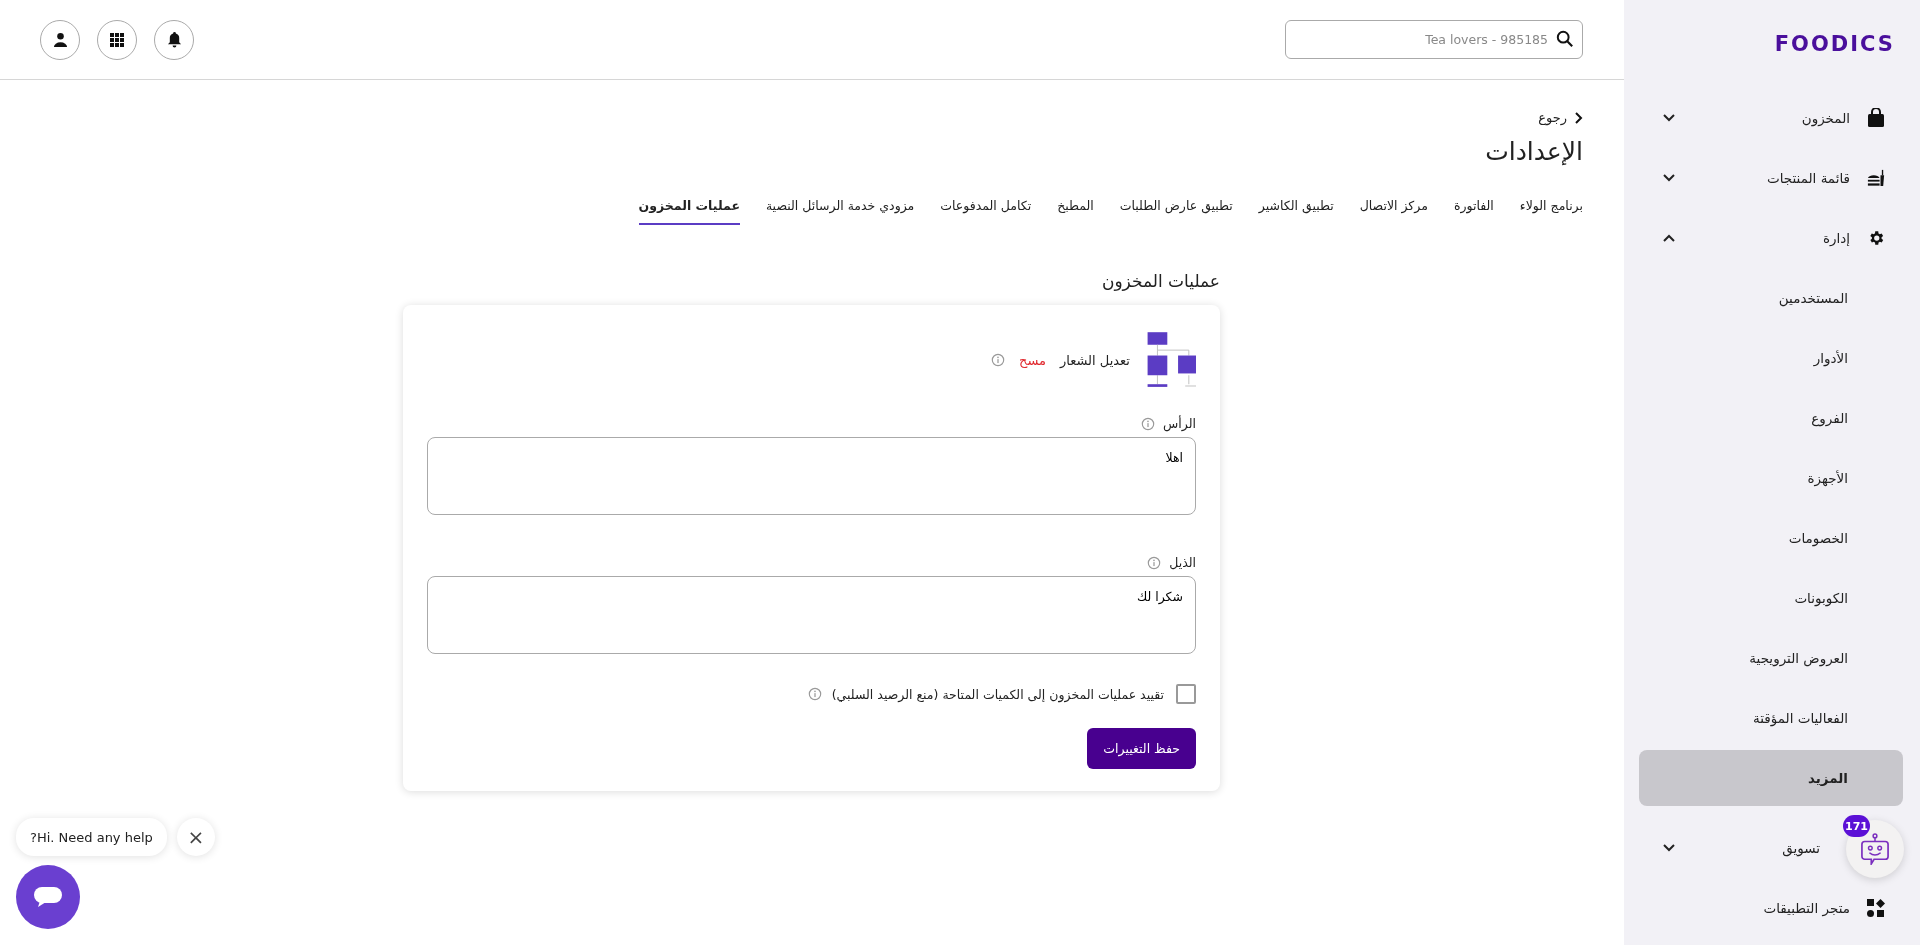 This screenshot has width=1920, height=945. Describe the element at coordinates (986, 211) in the screenshot. I see `settings-tab: تكامل المدفوعات` at that location.